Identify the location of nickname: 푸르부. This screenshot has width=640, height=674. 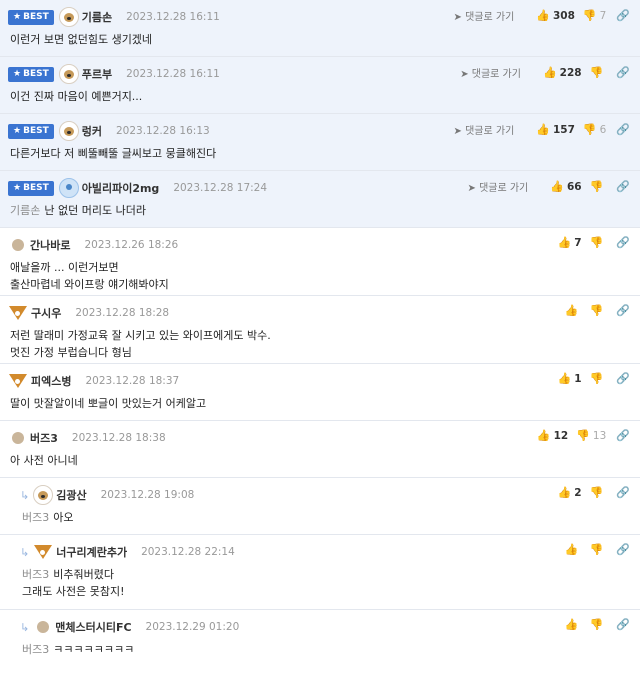
(97, 74).